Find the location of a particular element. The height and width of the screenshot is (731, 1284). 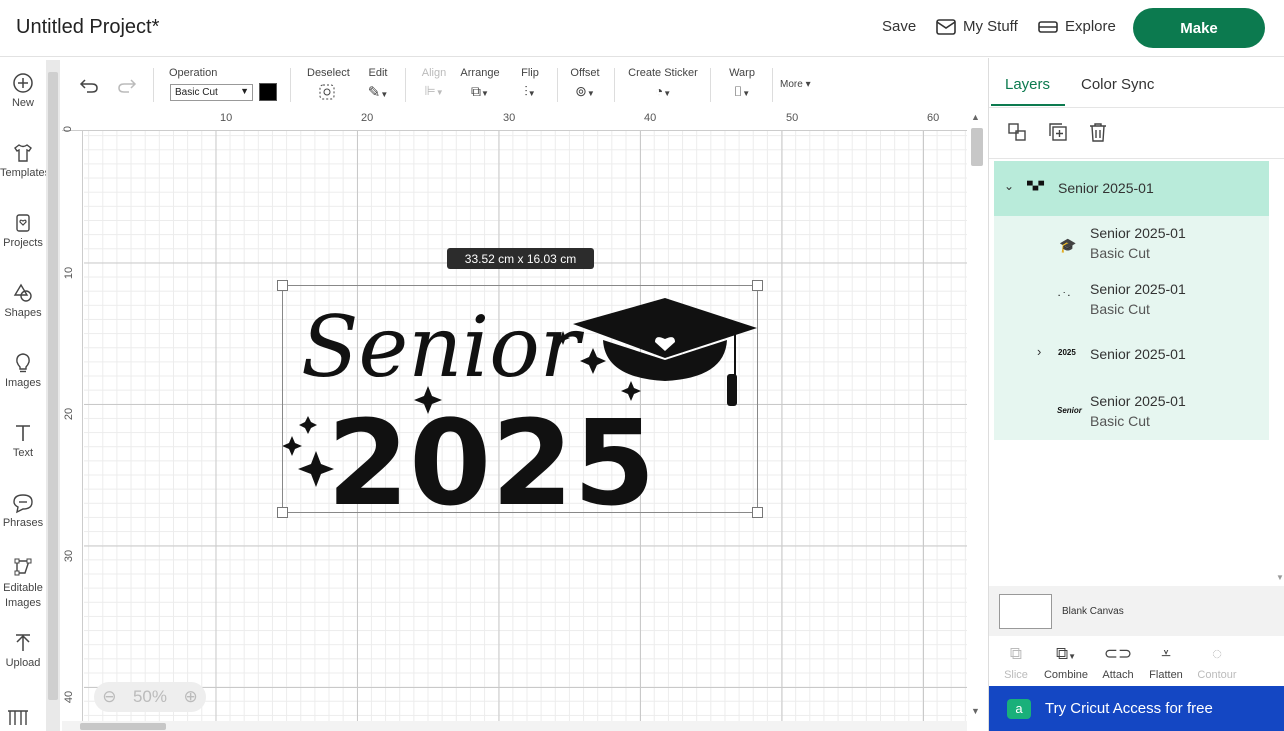

canvas-vertical-scroll-thumb is located at coordinates (977, 147).